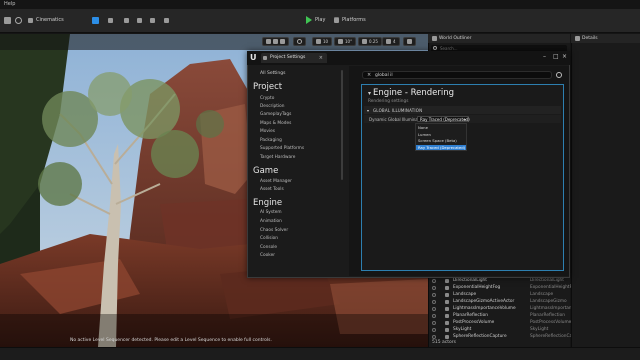  Describe the element at coordinates (139, 20) in the screenshot. I see `foliage-mode-button` at that location.